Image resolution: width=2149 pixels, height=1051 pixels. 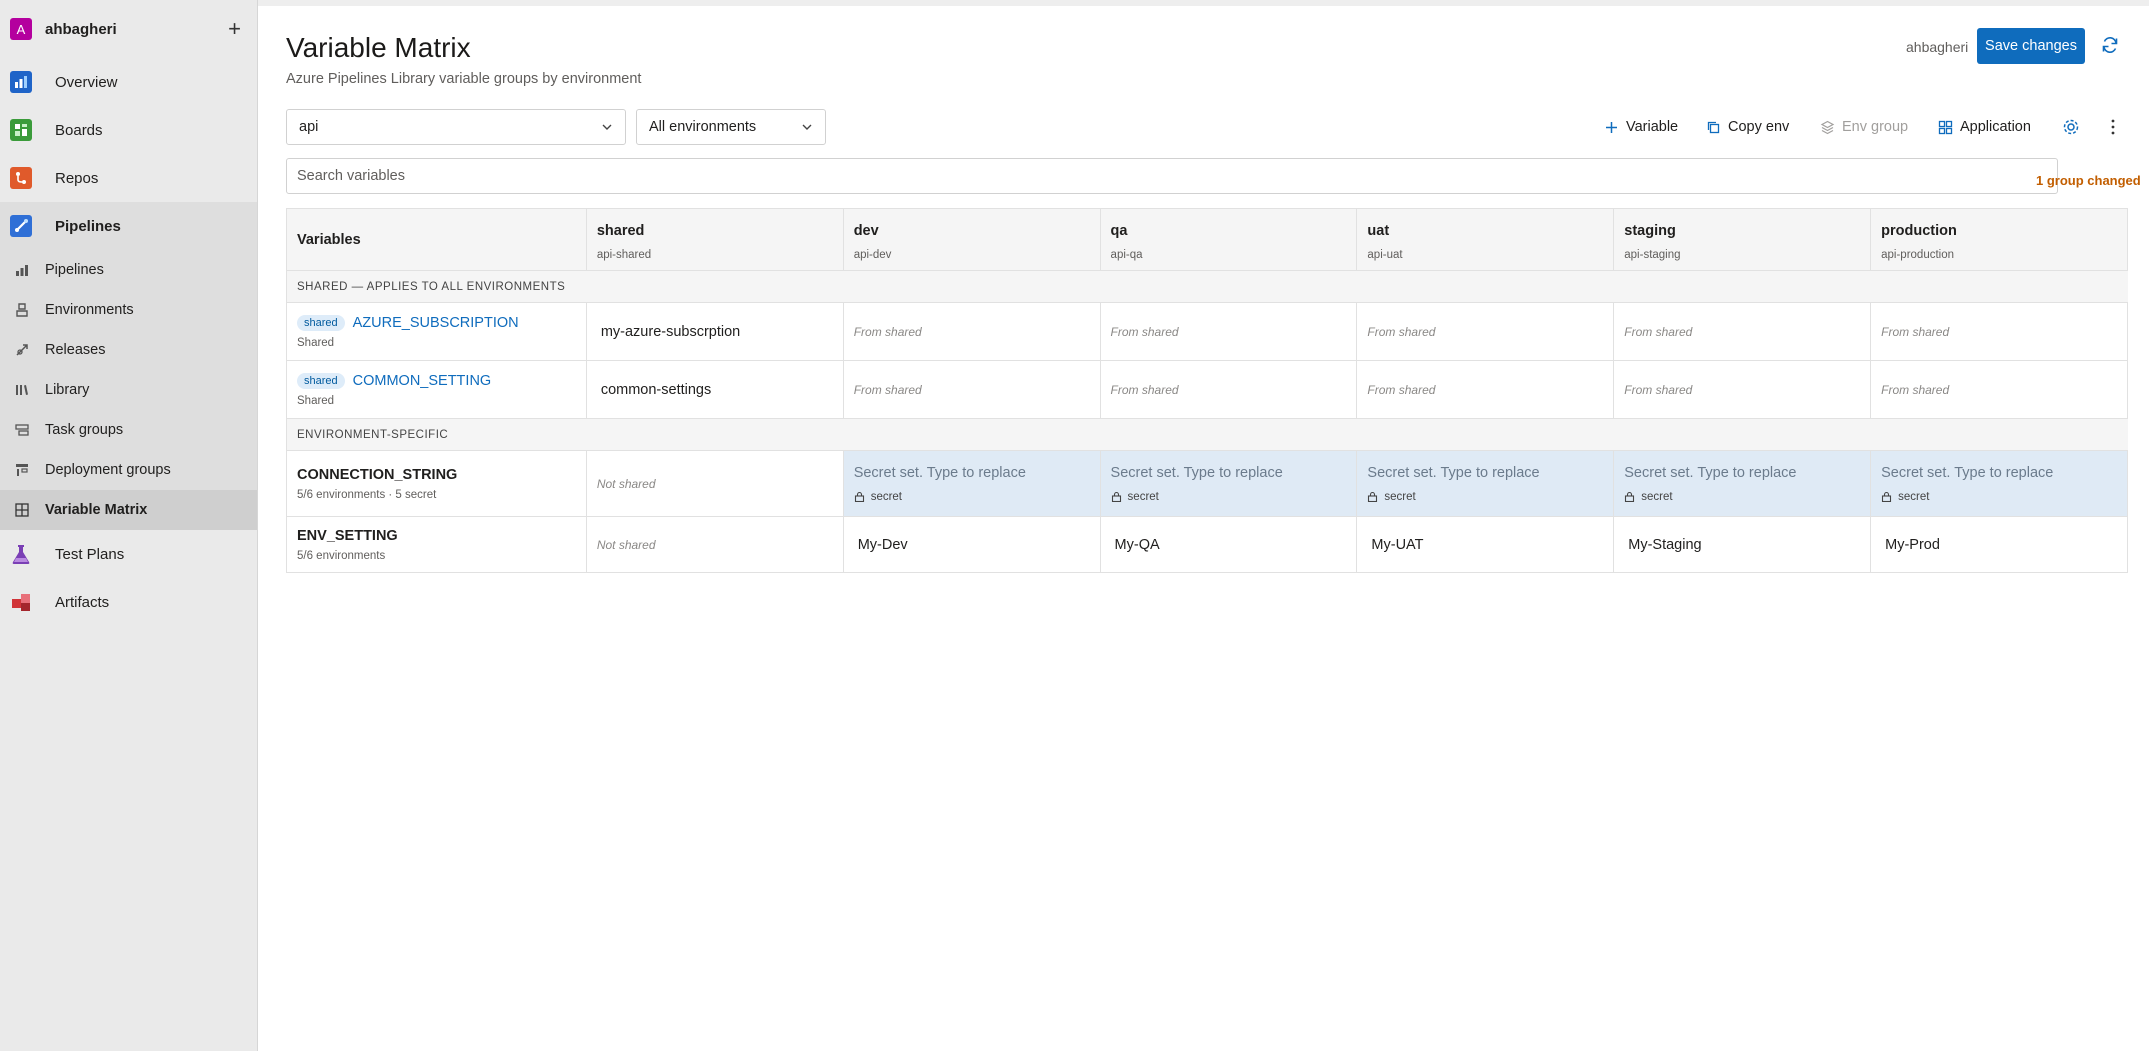 What do you see at coordinates (128, 430) in the screenshot?
I see `sidebar-item-task-groups: Task groups` at bounding box center [128, 430].